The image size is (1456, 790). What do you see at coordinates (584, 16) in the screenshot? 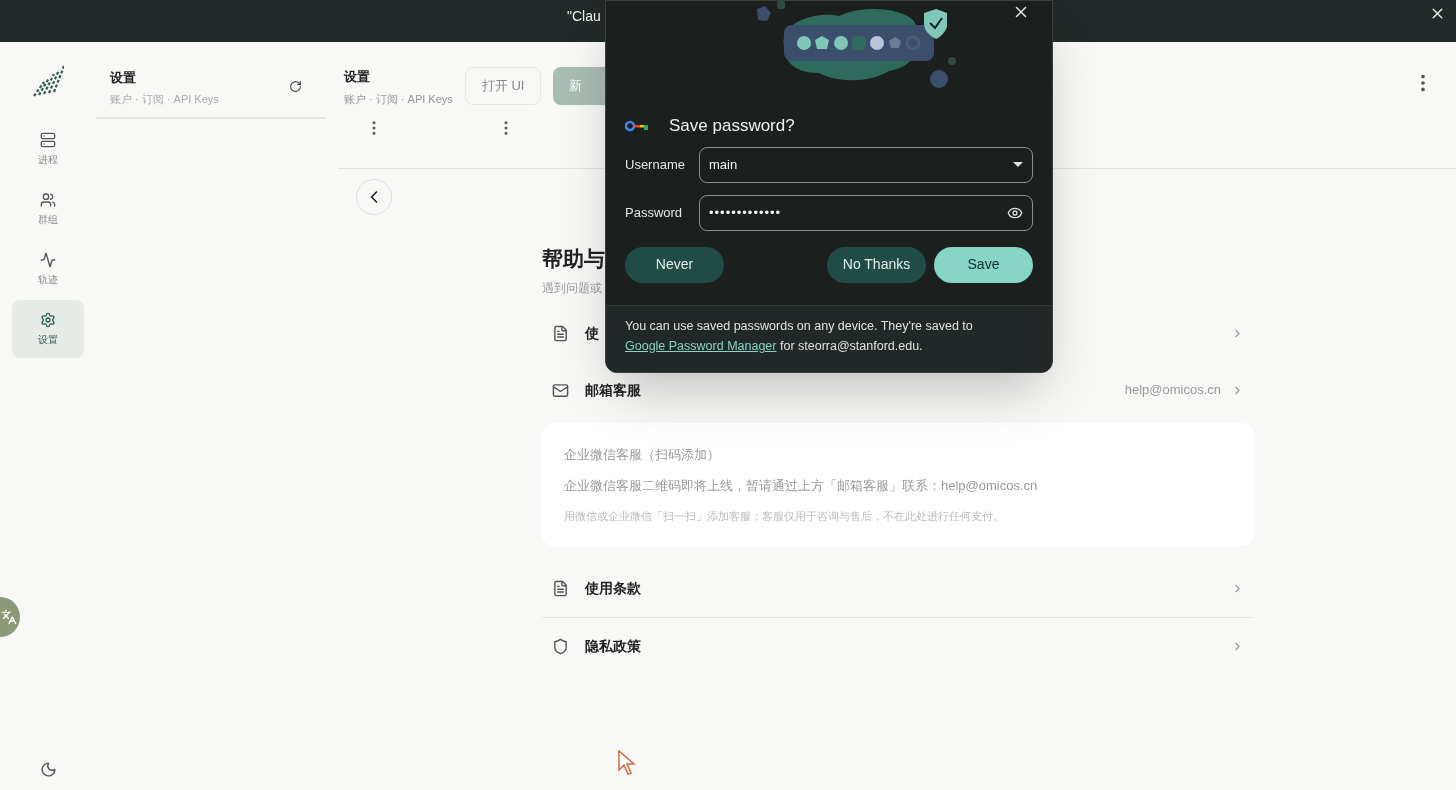
I see `top-bar-title: "Clau` at bounding box center [584, 16].